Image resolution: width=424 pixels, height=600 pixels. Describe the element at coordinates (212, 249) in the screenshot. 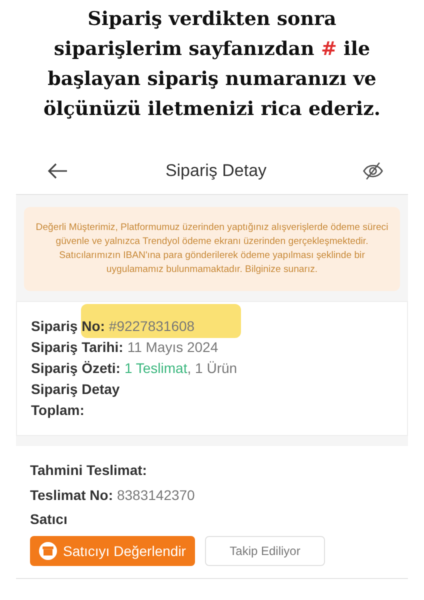

I see `notice-text: Değerli Müşterimiz, Platformumuz üzerinden yaptığınız alışverişlerde ödeme süreci güvenle ve yalnızca Trendyol ödeme ekranı üzerinden gerçekleşmektedir. Satıcılarımızın IBAN'ına para gönderilerek ödeme yapılması şeklinde bir uygulamamız bulunmamaktadır. Bilginize sunarız.` at that location.